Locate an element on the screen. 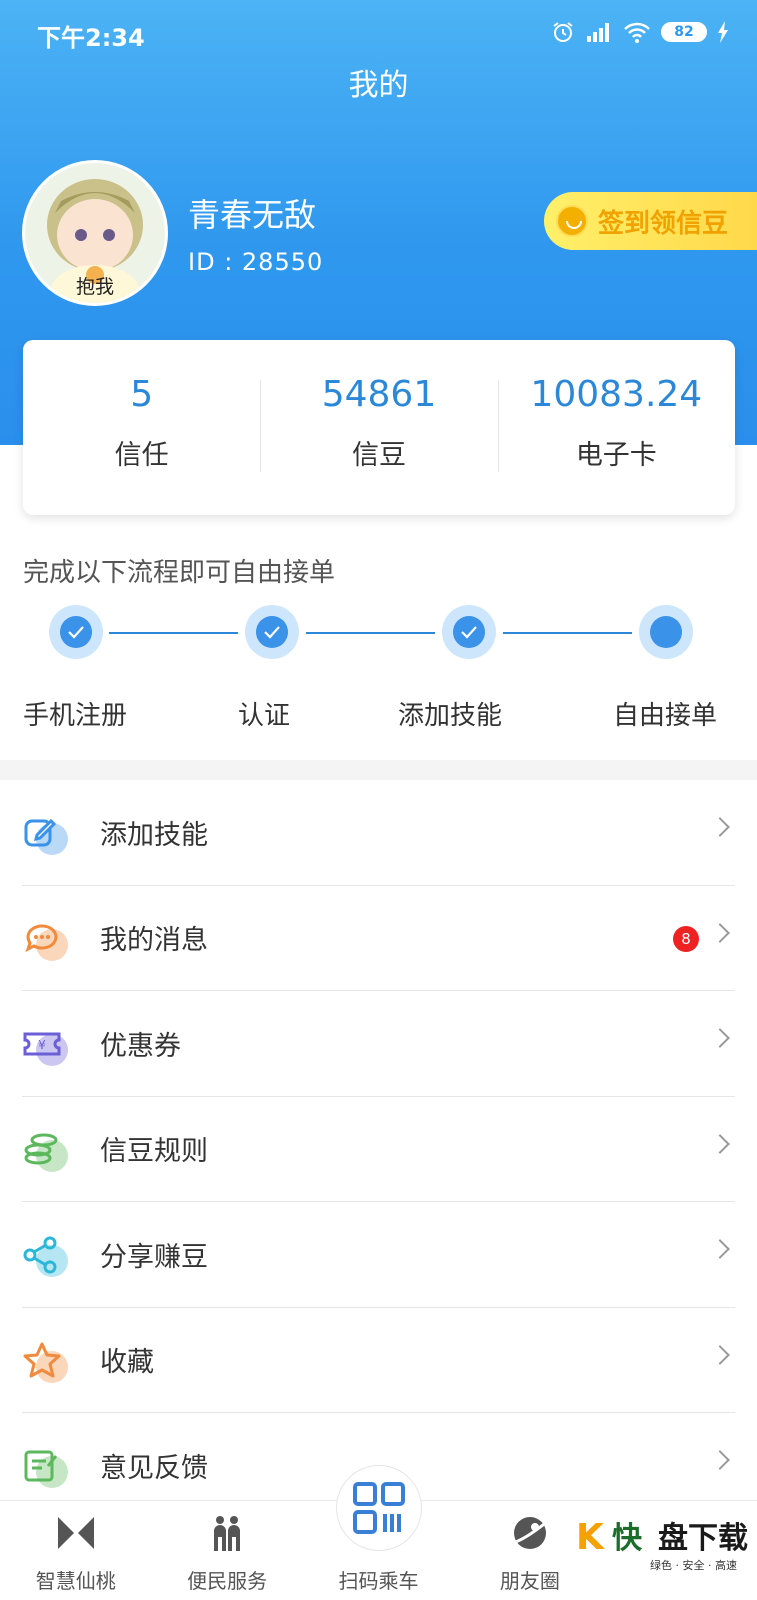  page-title: 我的 is located at coordinates (378, 85).